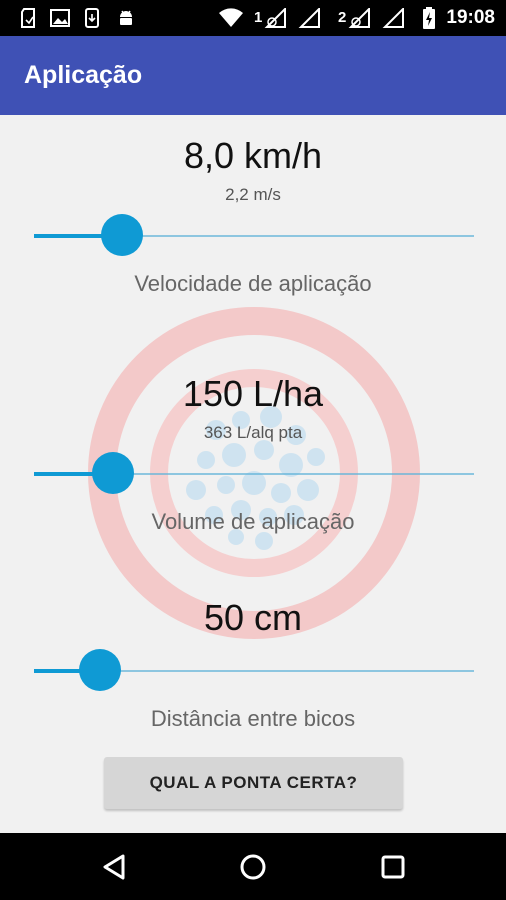 The image size is (506, 900). Describe the element at coordinates (253, 783) in the screenshot. I see `which-nozzle-button: QUAL A PONTA CERTA?` at that location.